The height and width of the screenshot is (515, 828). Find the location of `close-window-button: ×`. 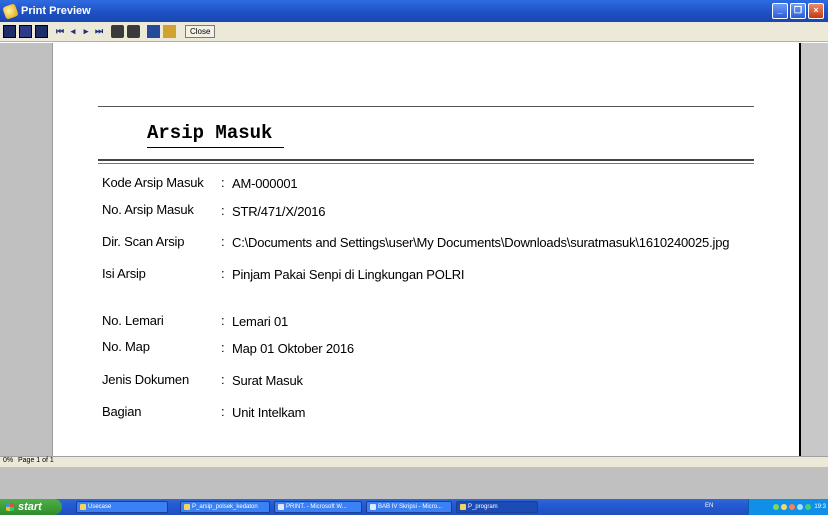

close-window-button: × is located at coordinates (816, 11).